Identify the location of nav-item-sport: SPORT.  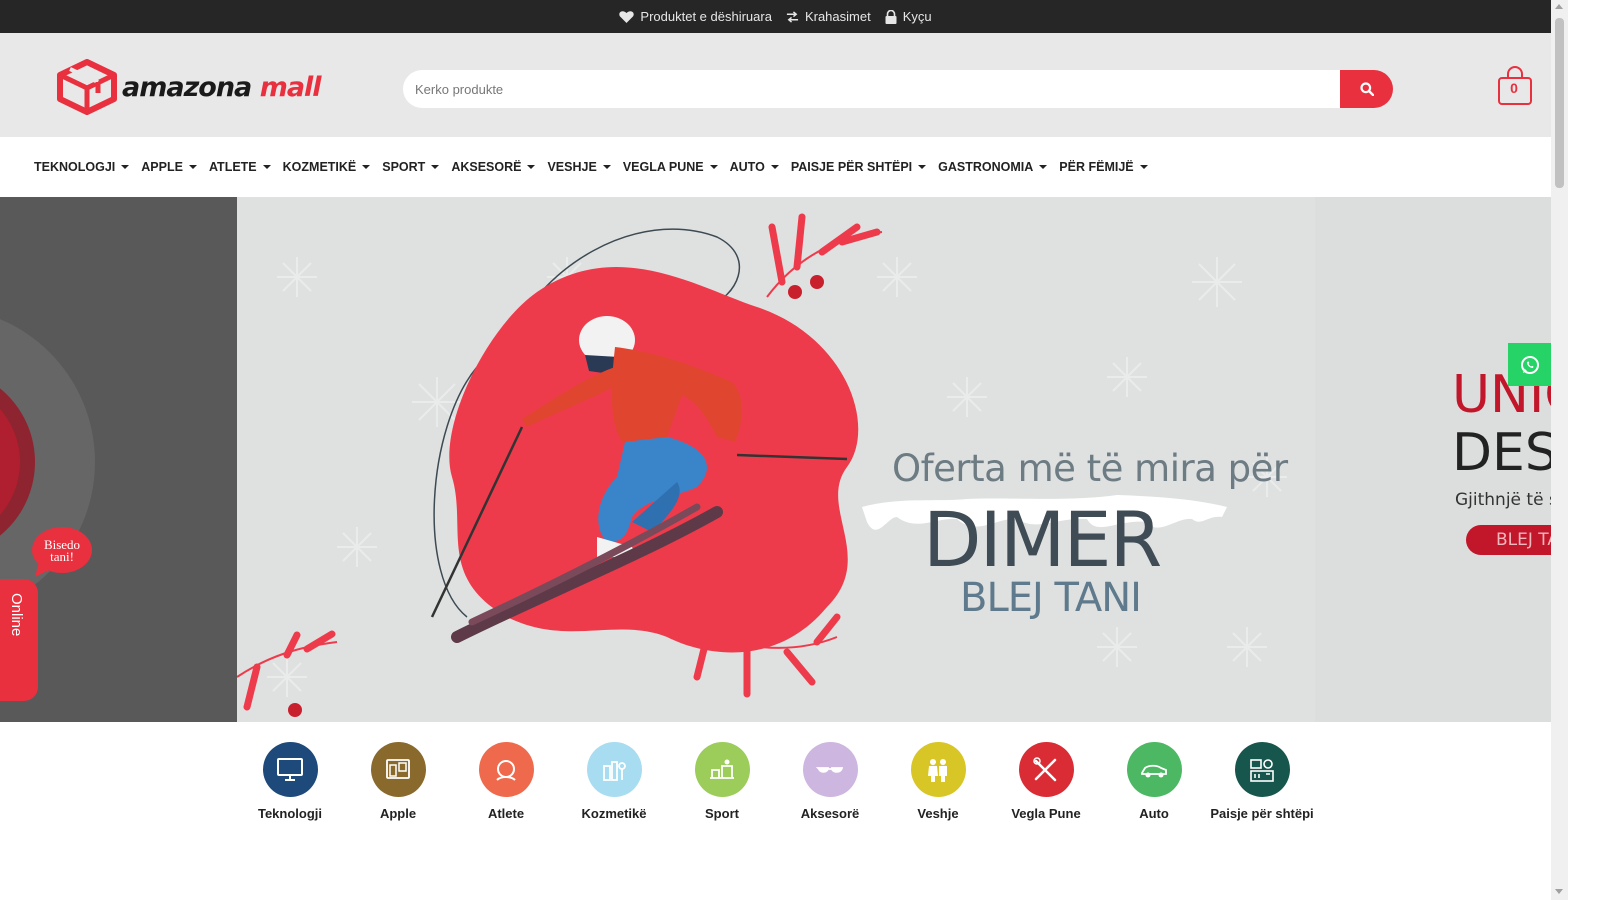
(411, 167).